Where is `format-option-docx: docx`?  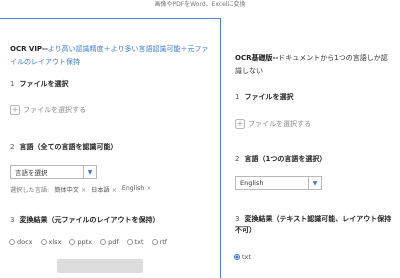
format-option-docx: docx is located at coordinates (21, 242).